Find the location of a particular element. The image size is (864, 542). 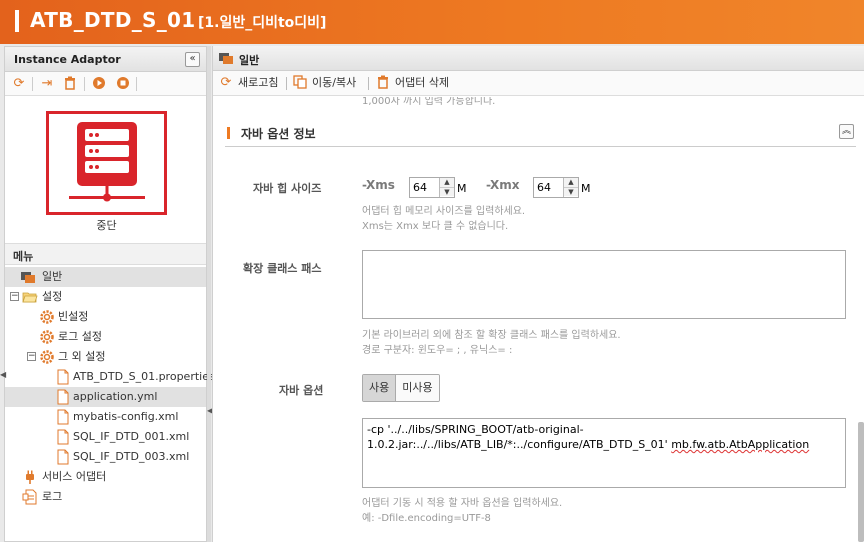

menu-header: 메뉴 is located at coordinates (105, 254).